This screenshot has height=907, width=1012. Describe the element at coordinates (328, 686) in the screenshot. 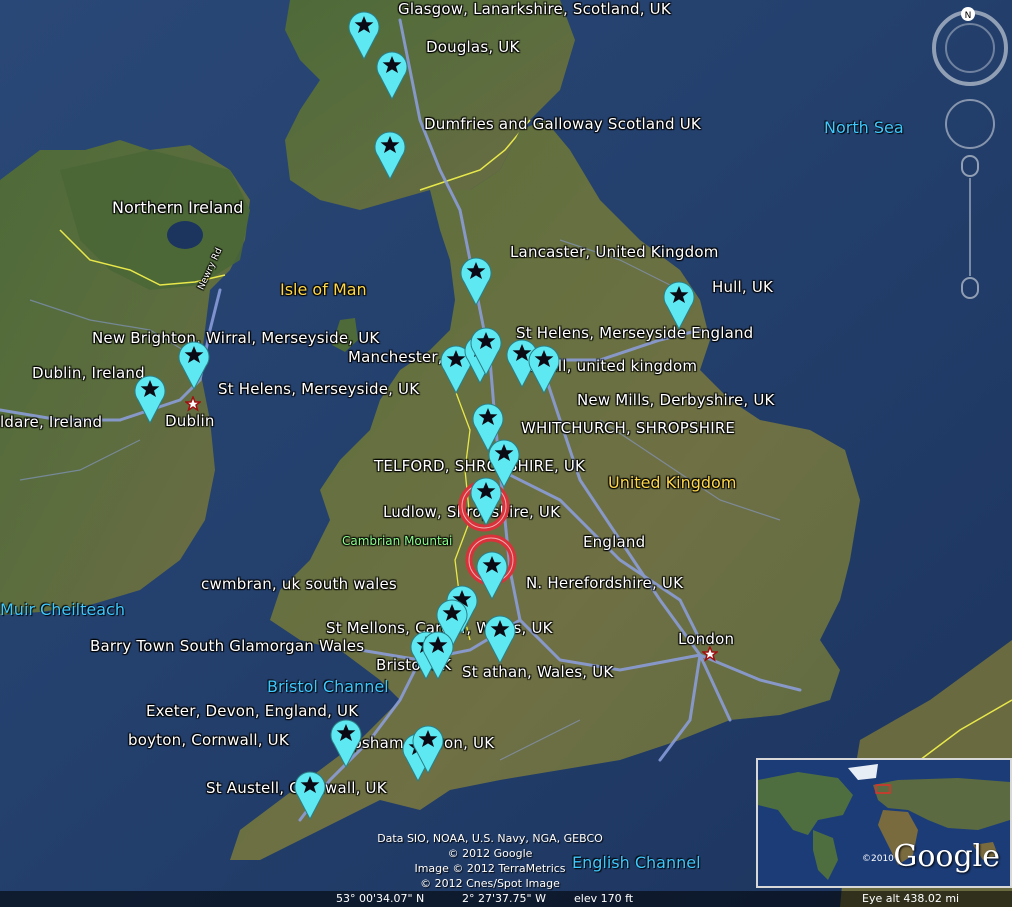

I see `water-label-bristol-channel: Bristol Channel` at that location.